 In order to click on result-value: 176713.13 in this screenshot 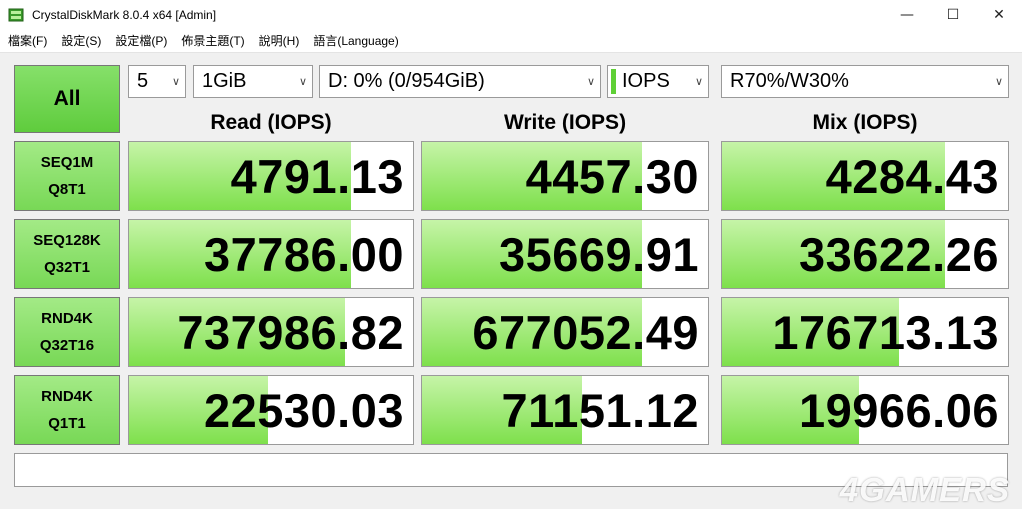, I will do `click(885, 332)`.